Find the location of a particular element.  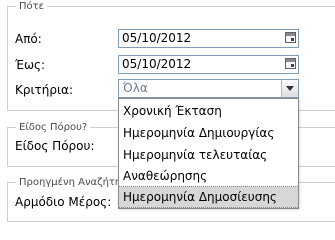

resource-type-label: Είδος Πόρου: is located at coordinates (55, 146).